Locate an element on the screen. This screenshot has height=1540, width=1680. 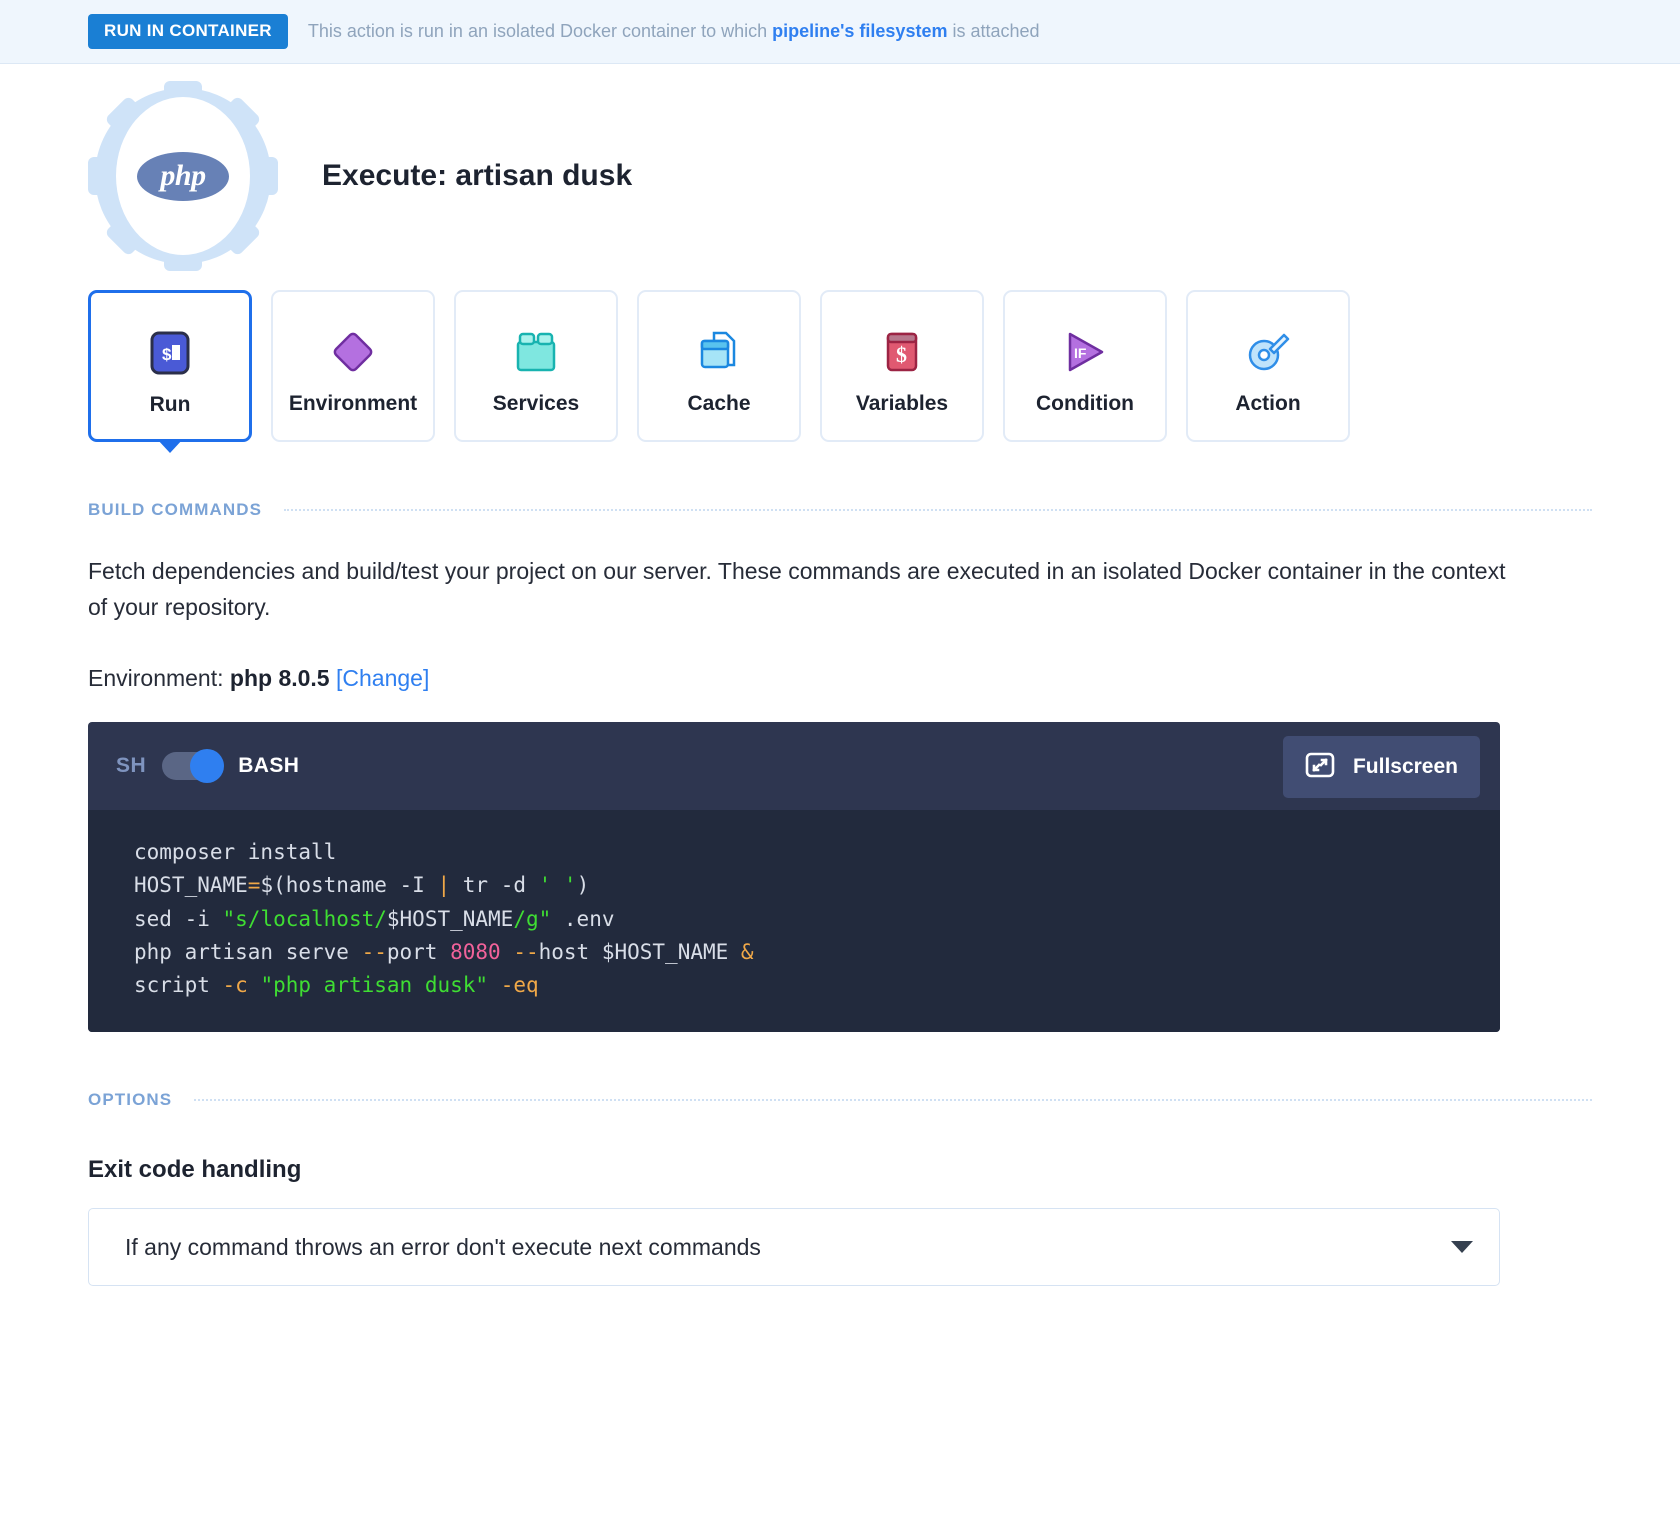
code-token: ) is located at coordinates (583, 885).